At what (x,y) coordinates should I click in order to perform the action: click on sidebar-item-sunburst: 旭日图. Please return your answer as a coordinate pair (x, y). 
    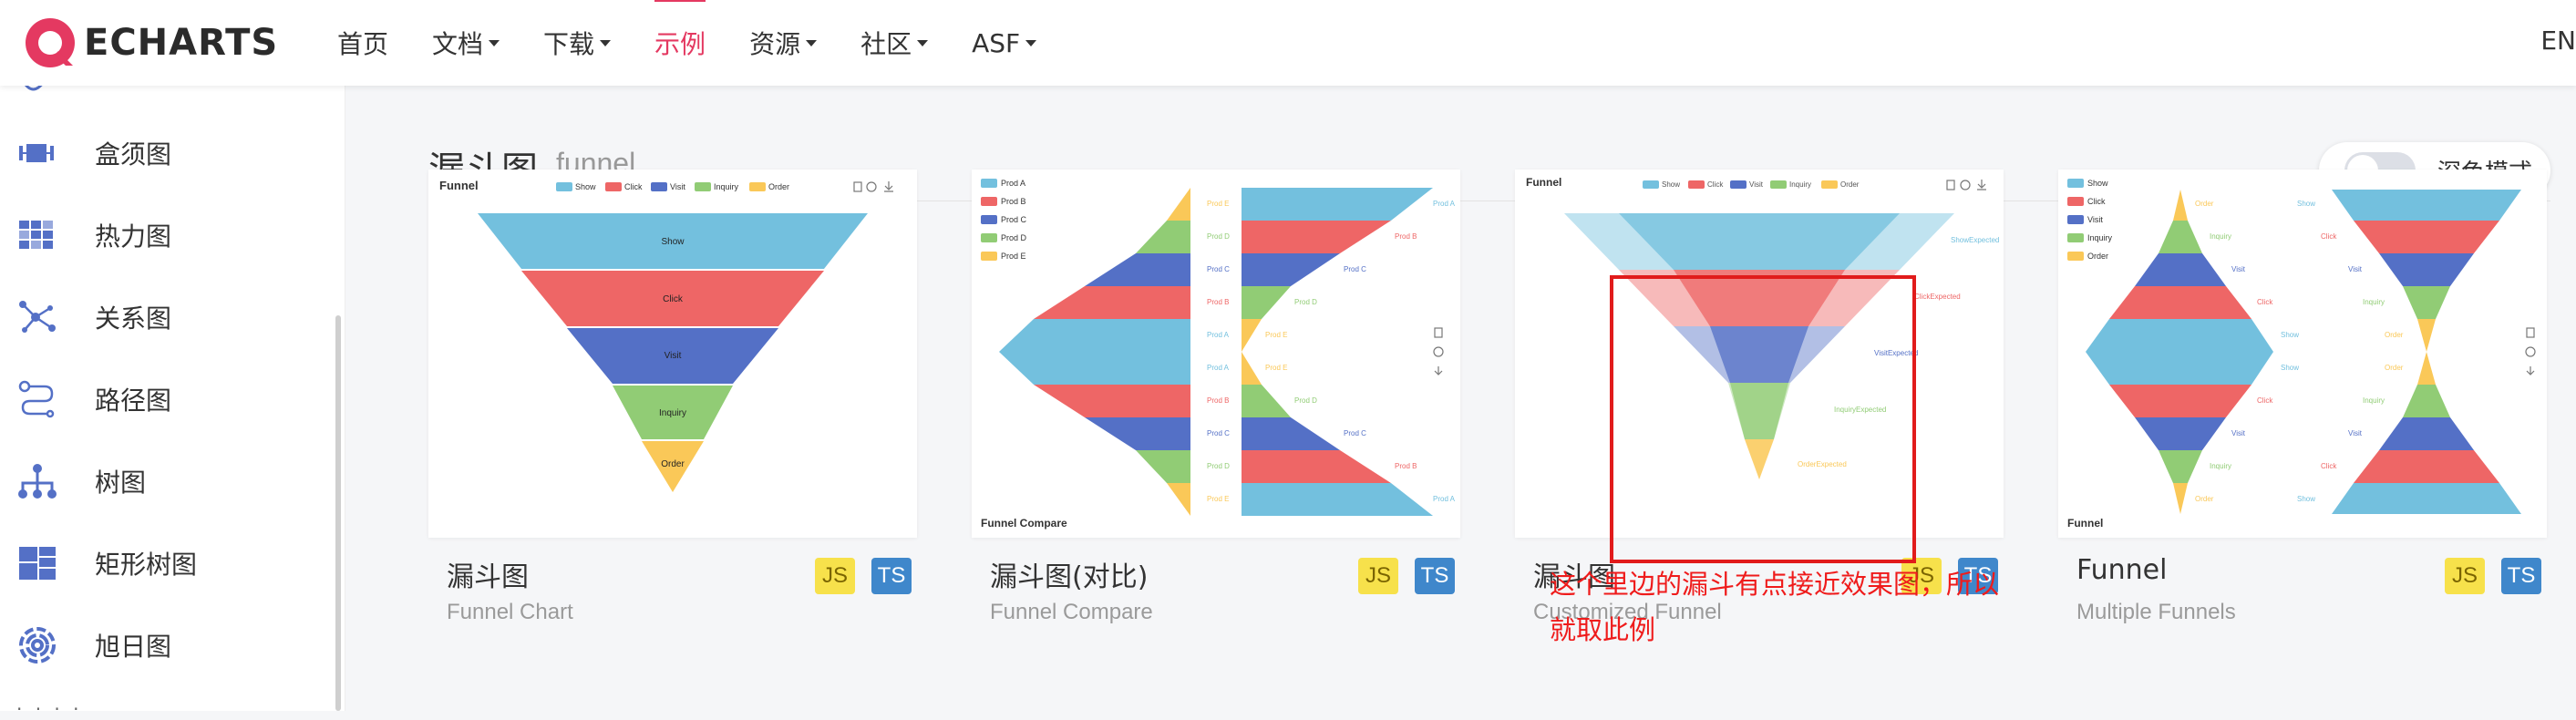
    Looking at the image, I should click on (93, 645).